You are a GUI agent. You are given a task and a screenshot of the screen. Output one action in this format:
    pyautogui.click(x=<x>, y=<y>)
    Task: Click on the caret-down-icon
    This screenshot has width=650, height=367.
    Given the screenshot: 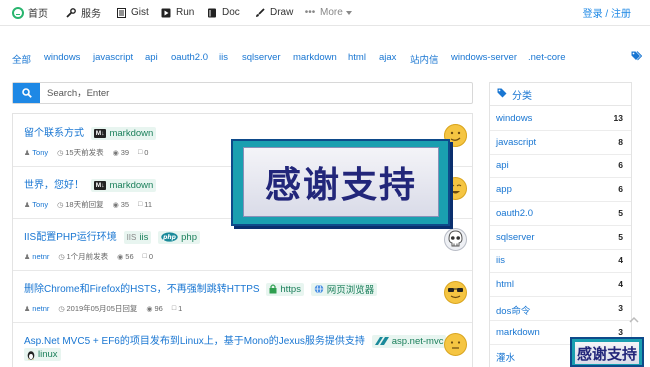 What is the action you would take?
    pyautogui.click(x=348, y=12)
    